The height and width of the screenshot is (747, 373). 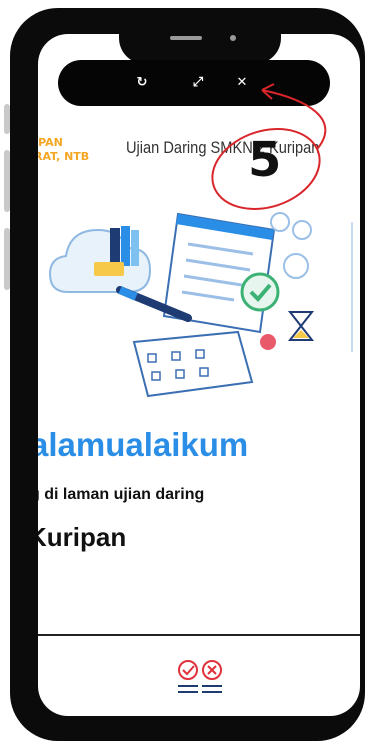 I want to click on phone-notch, so click(x=200, y=40).